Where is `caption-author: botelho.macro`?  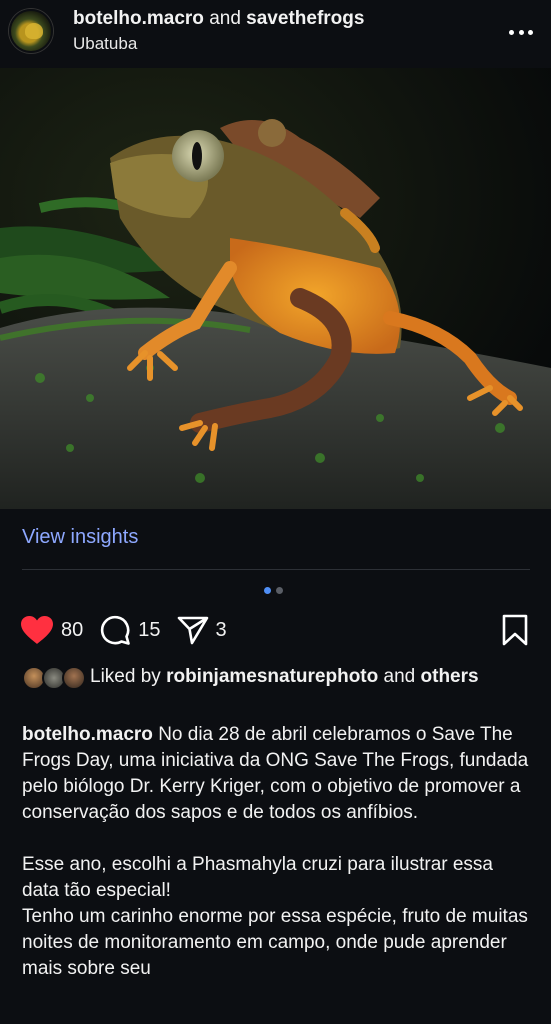
caption-author: botelho.macro is located at coordinates (87, 734).